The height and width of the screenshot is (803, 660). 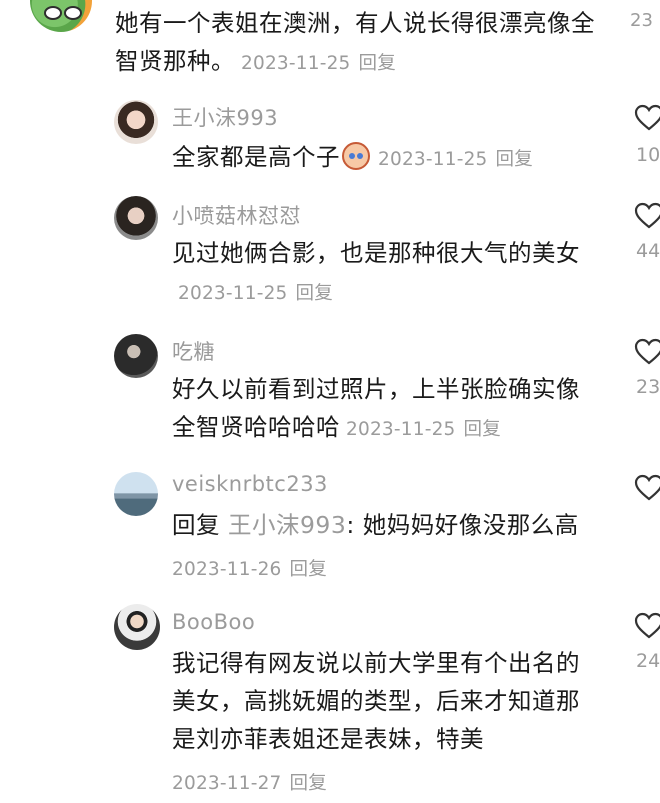 I want to click on like-count: 24, so click(x=648, y=661).